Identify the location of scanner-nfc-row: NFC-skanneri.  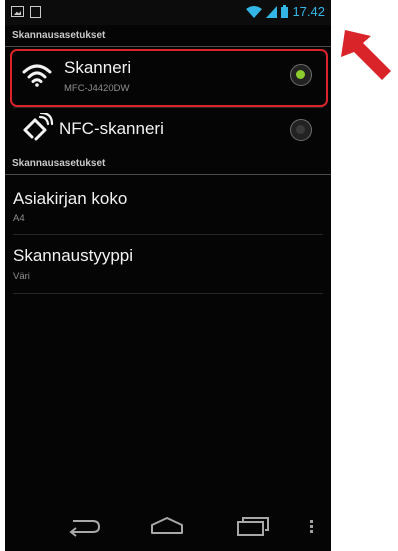
(168, 130).